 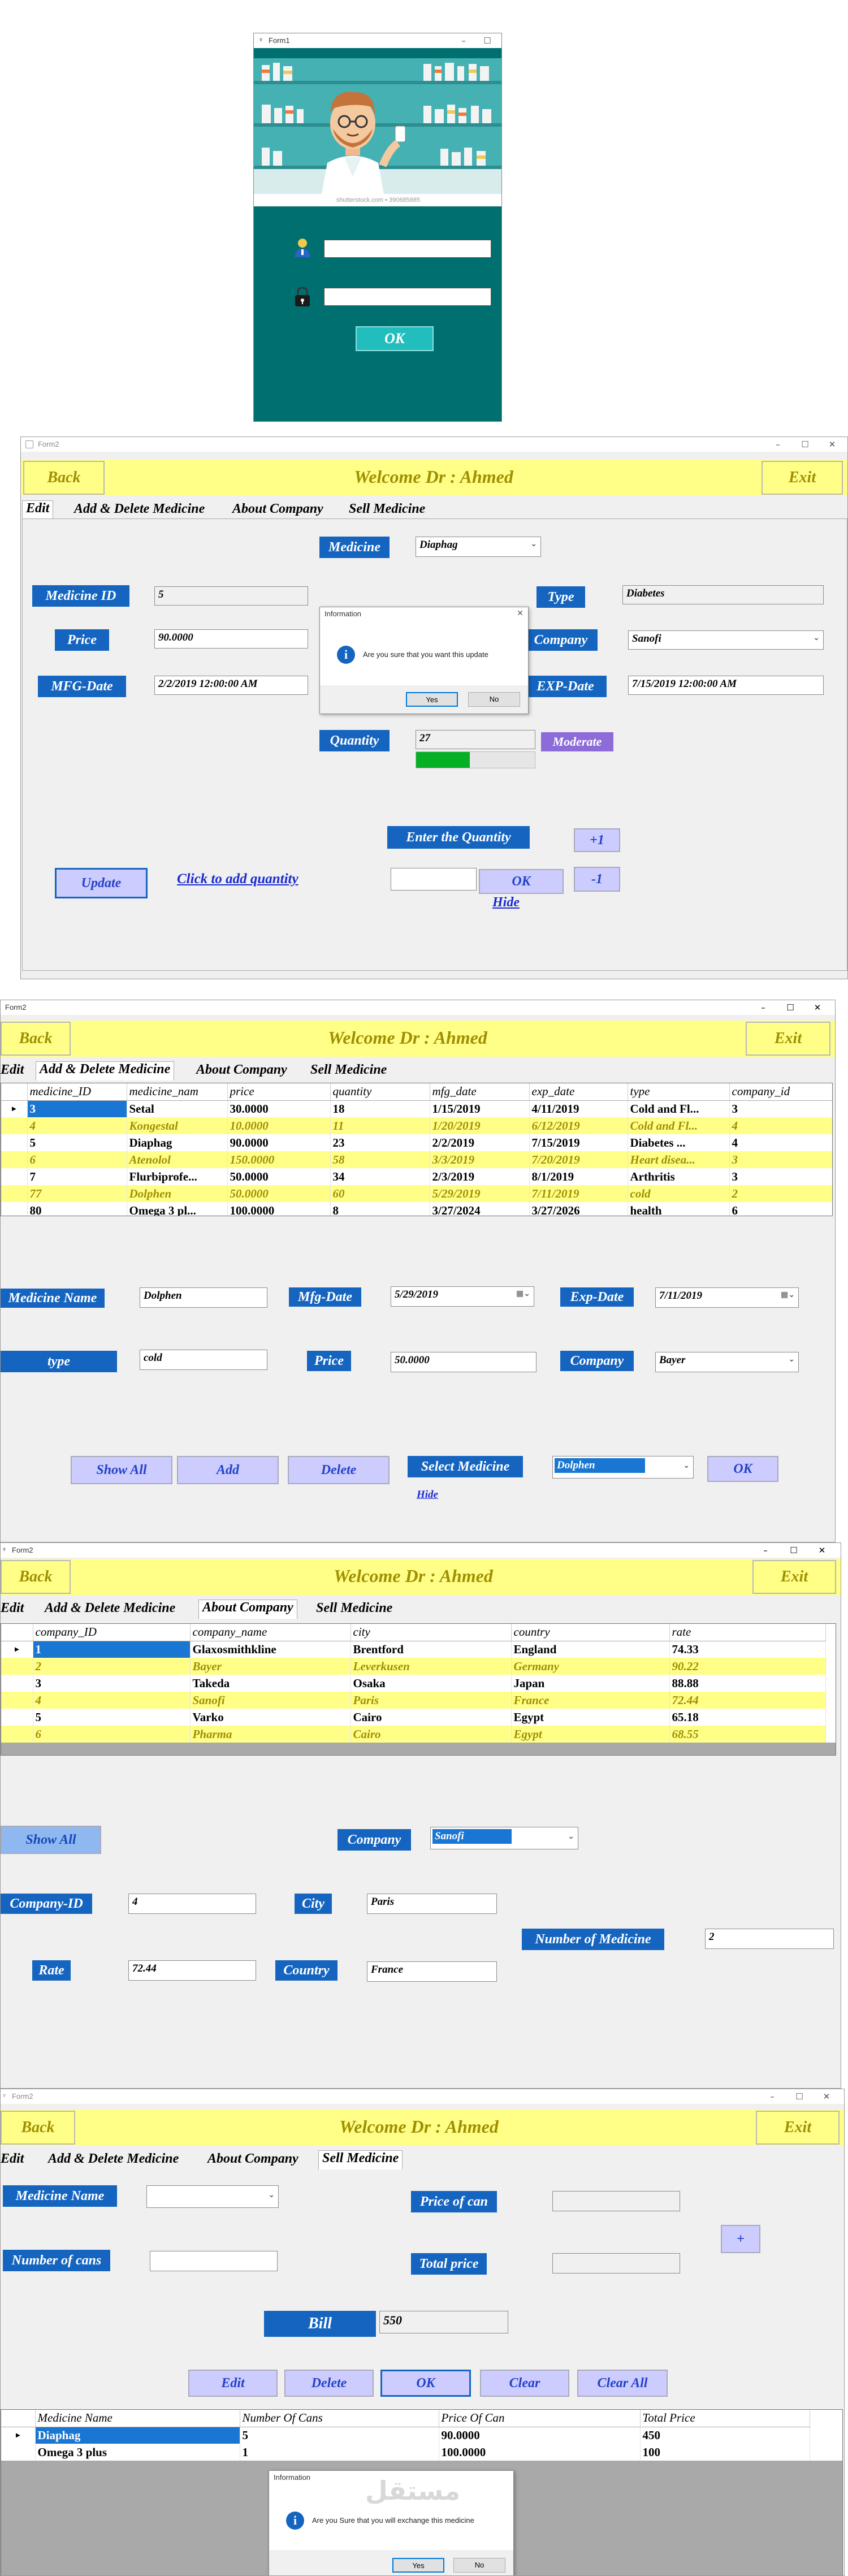 I want to click on table-cell: 68.55, so click(x=747, y=1734).